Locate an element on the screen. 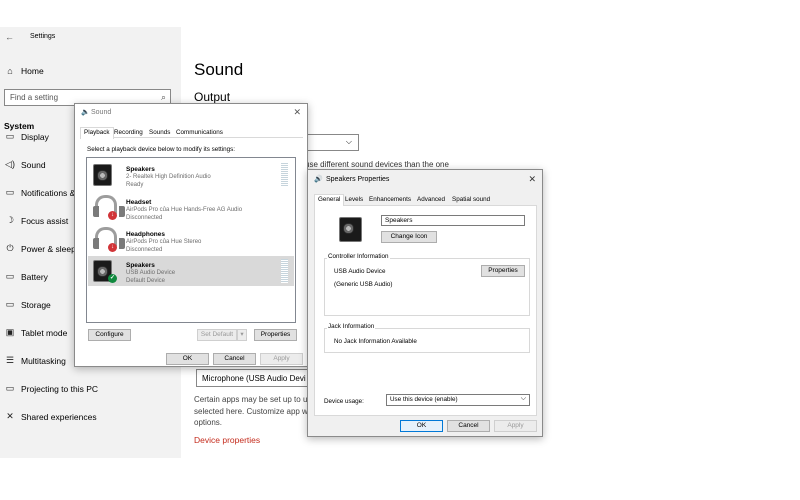  device-line1: 2- Realtek High Definition Audio is located at coordinates (168, 177).